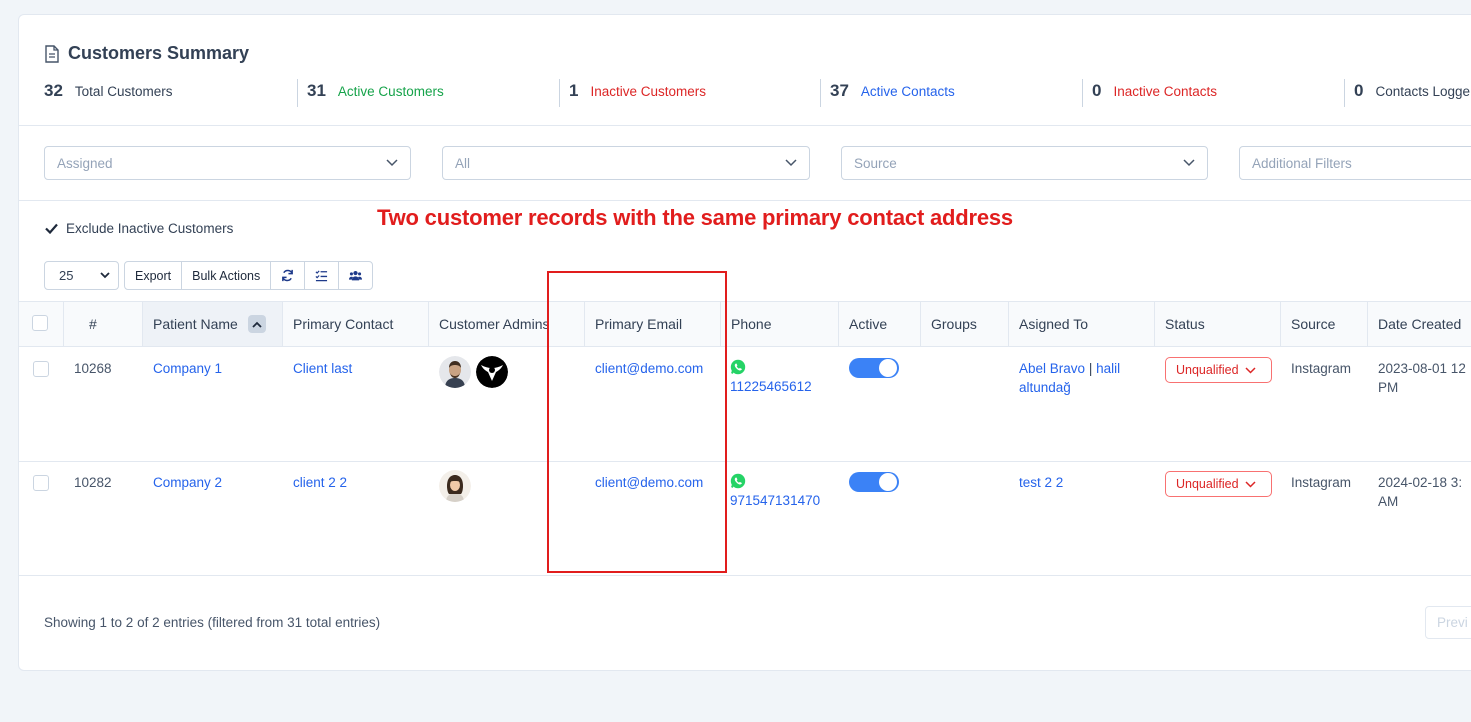 The width and height of the screenshot is (1471, 722). Describe the element at coordinates (356, 324) in the screenshot. I see `column-header-primary-contact: Primary Contact` at that location.